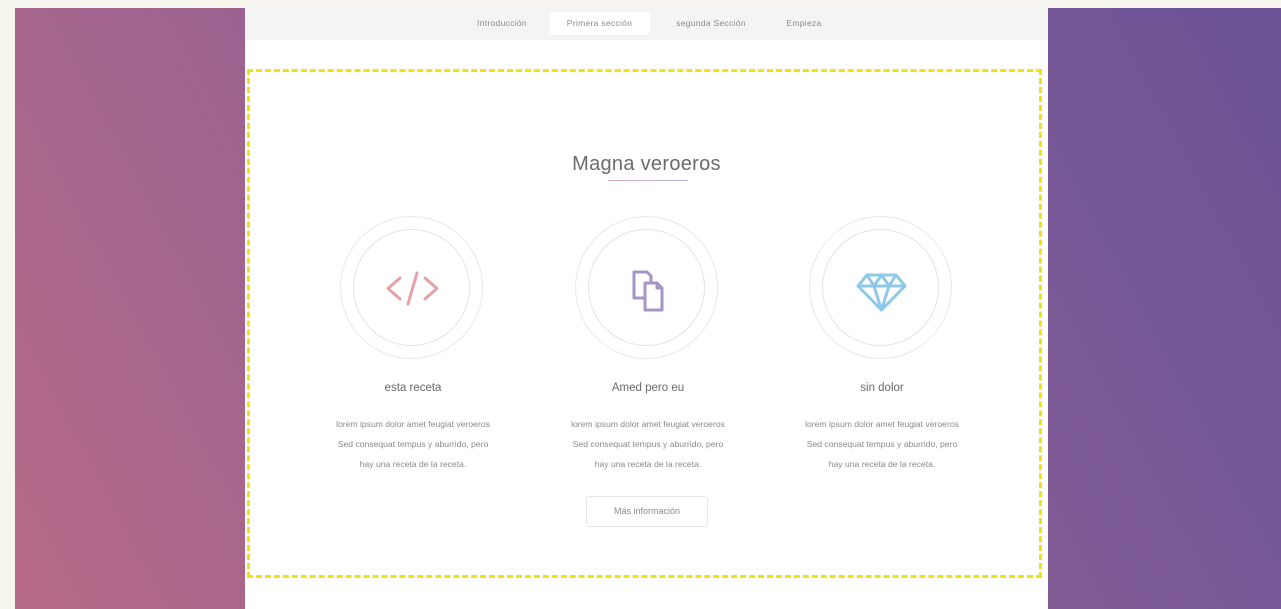  What do you see at coordinates (647, 511) in the screenshot?
I see `more-info-button: Más información` at bounding box center [647, 511].